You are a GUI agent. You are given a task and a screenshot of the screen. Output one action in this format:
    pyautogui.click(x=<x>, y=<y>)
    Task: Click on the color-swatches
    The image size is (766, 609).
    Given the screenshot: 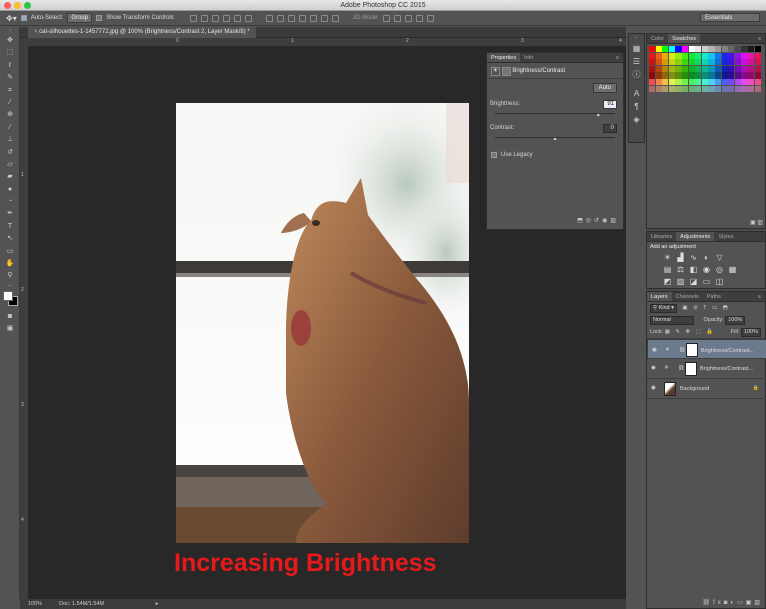 What is the action you would take?
    pyautogui.click(x=10, y=300)
    